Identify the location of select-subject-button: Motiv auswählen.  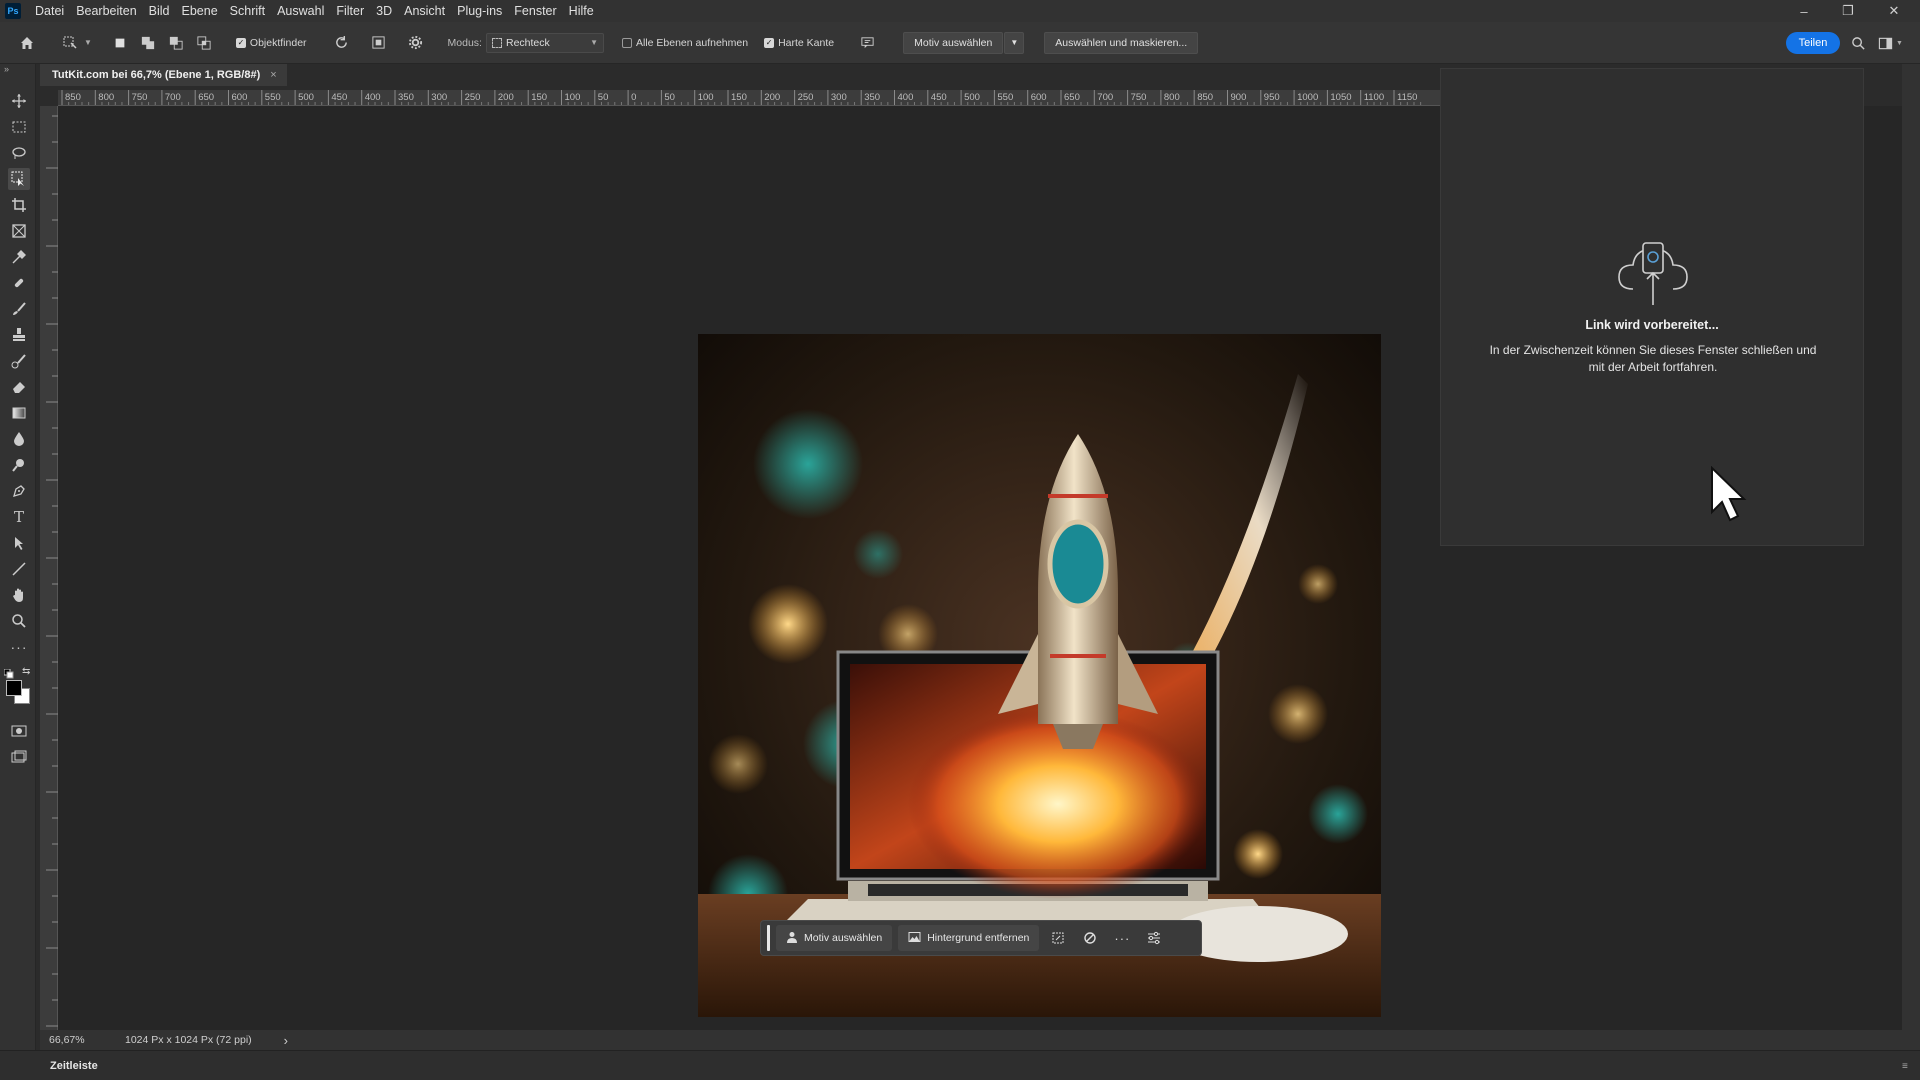
(834, 938).